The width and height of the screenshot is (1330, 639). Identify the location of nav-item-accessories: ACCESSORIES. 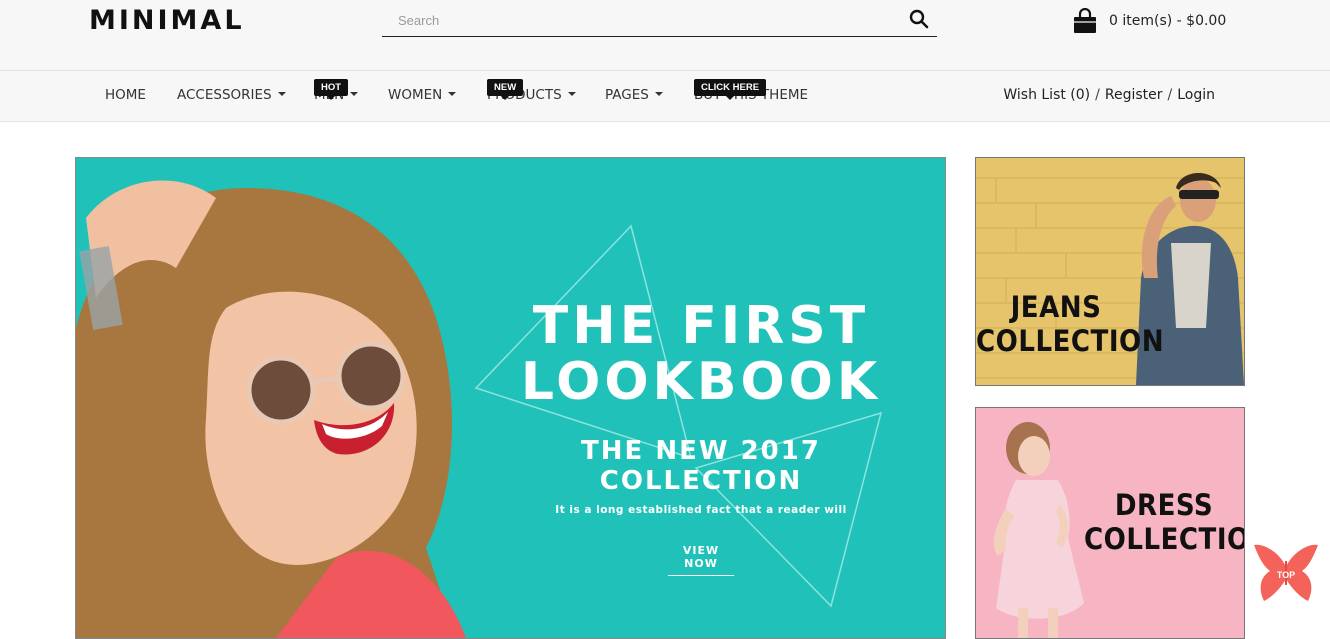
(231, 95).